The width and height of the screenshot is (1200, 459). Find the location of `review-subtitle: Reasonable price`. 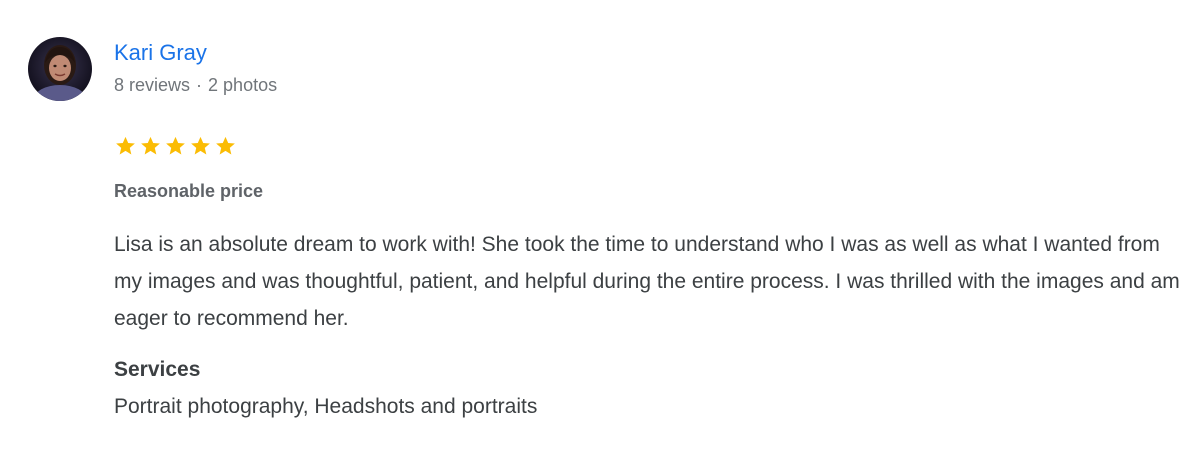

review-subtitle: Reasonable price is located at coordinates (189, 191).